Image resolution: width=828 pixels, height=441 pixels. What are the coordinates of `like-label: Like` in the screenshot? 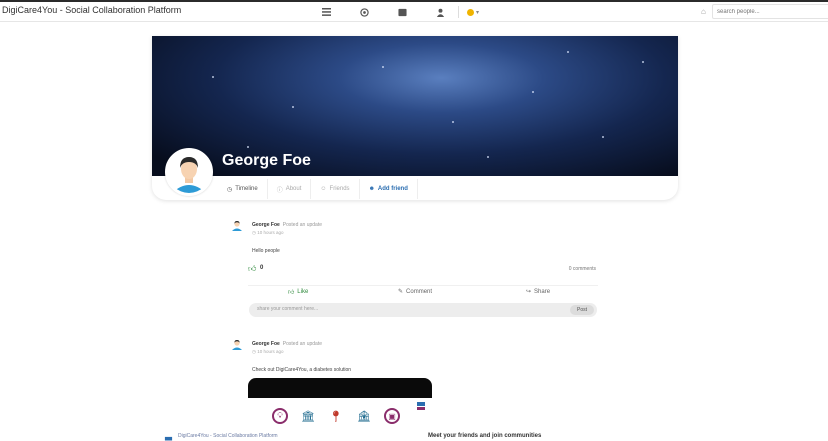 It's located at (303, 292).